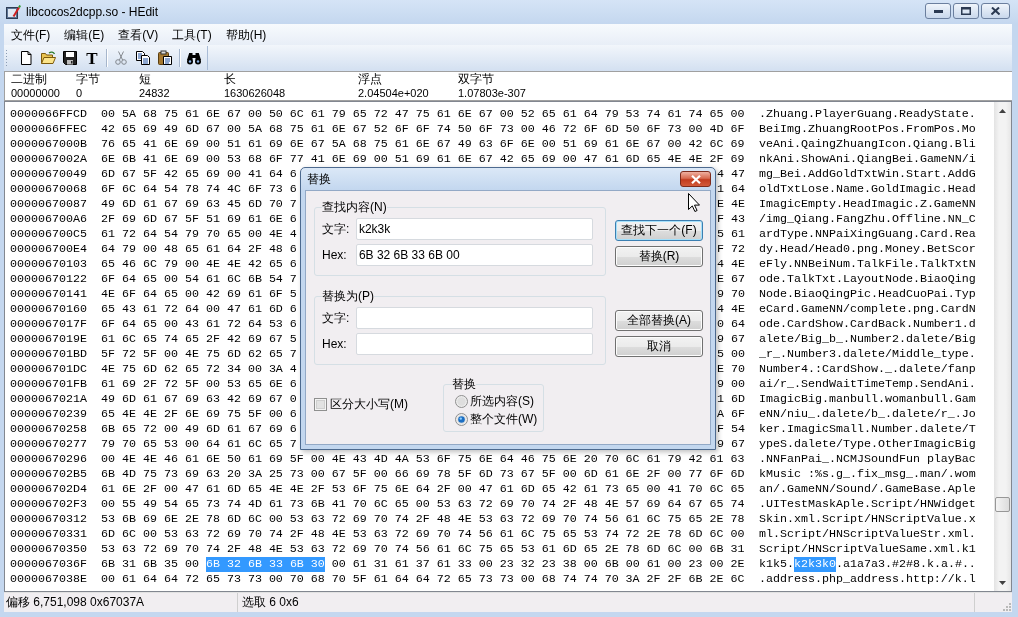 This screenshot has height=617, width=1018. I want to click on hex-bytes: 6B 65 72 00 49 6D 61 67 69 6, so click(199, 429).